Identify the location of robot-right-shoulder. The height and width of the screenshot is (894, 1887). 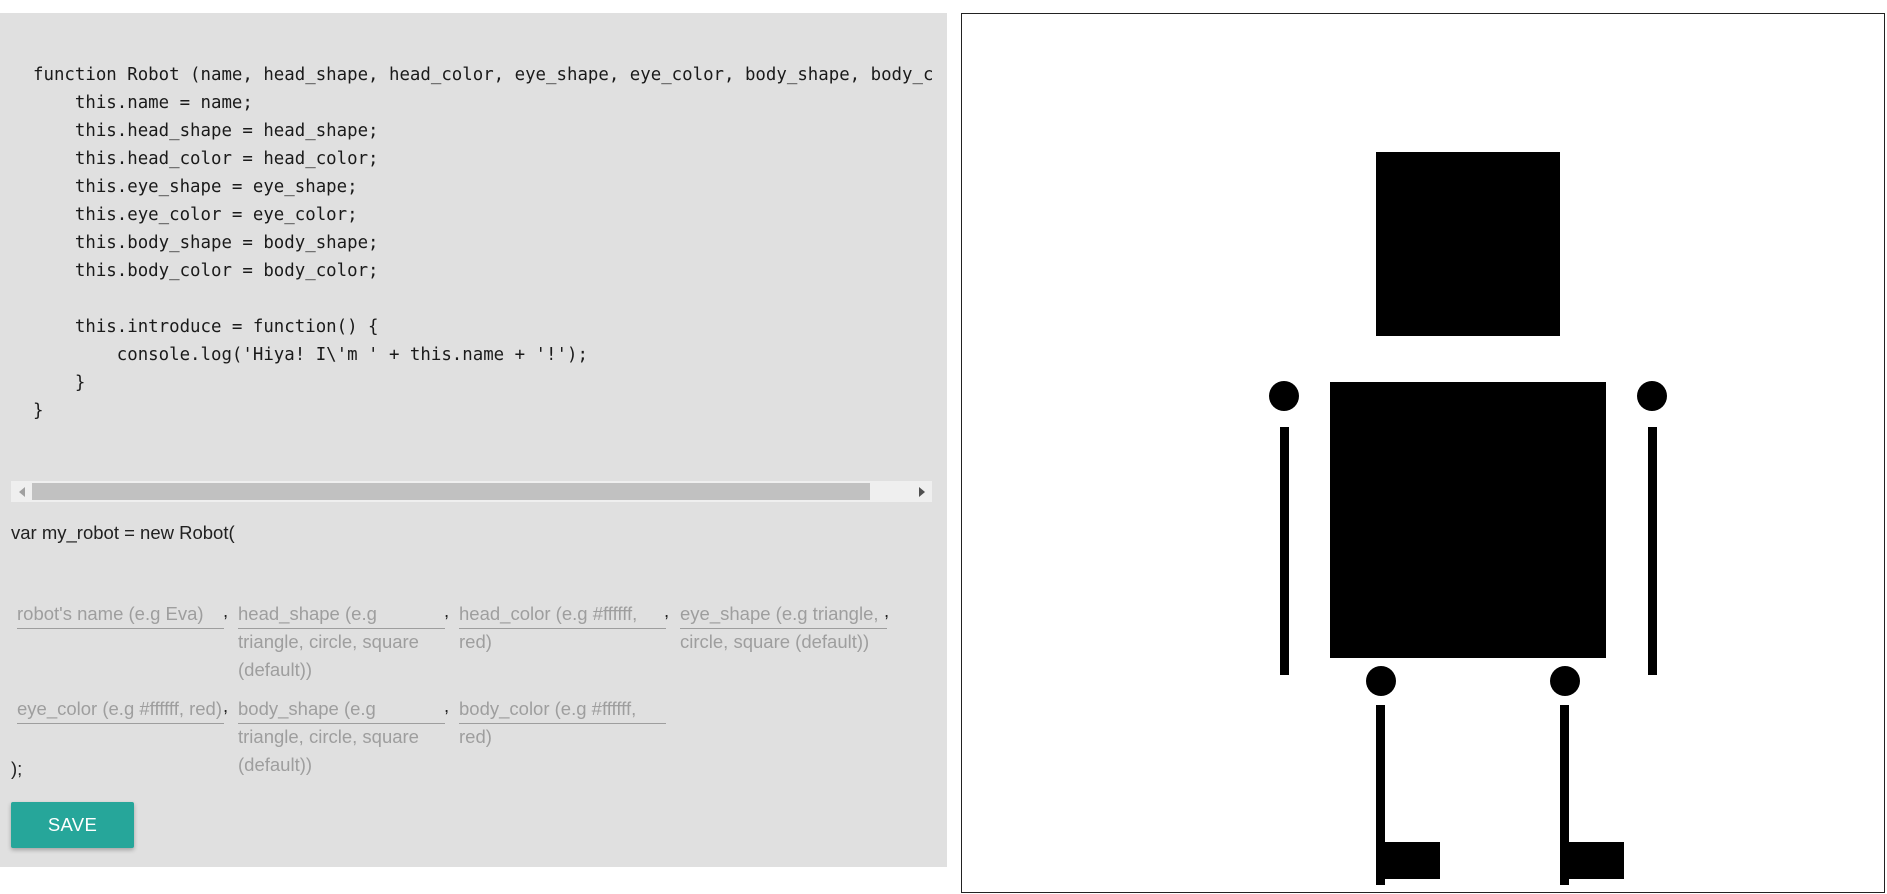
(1652, 396).